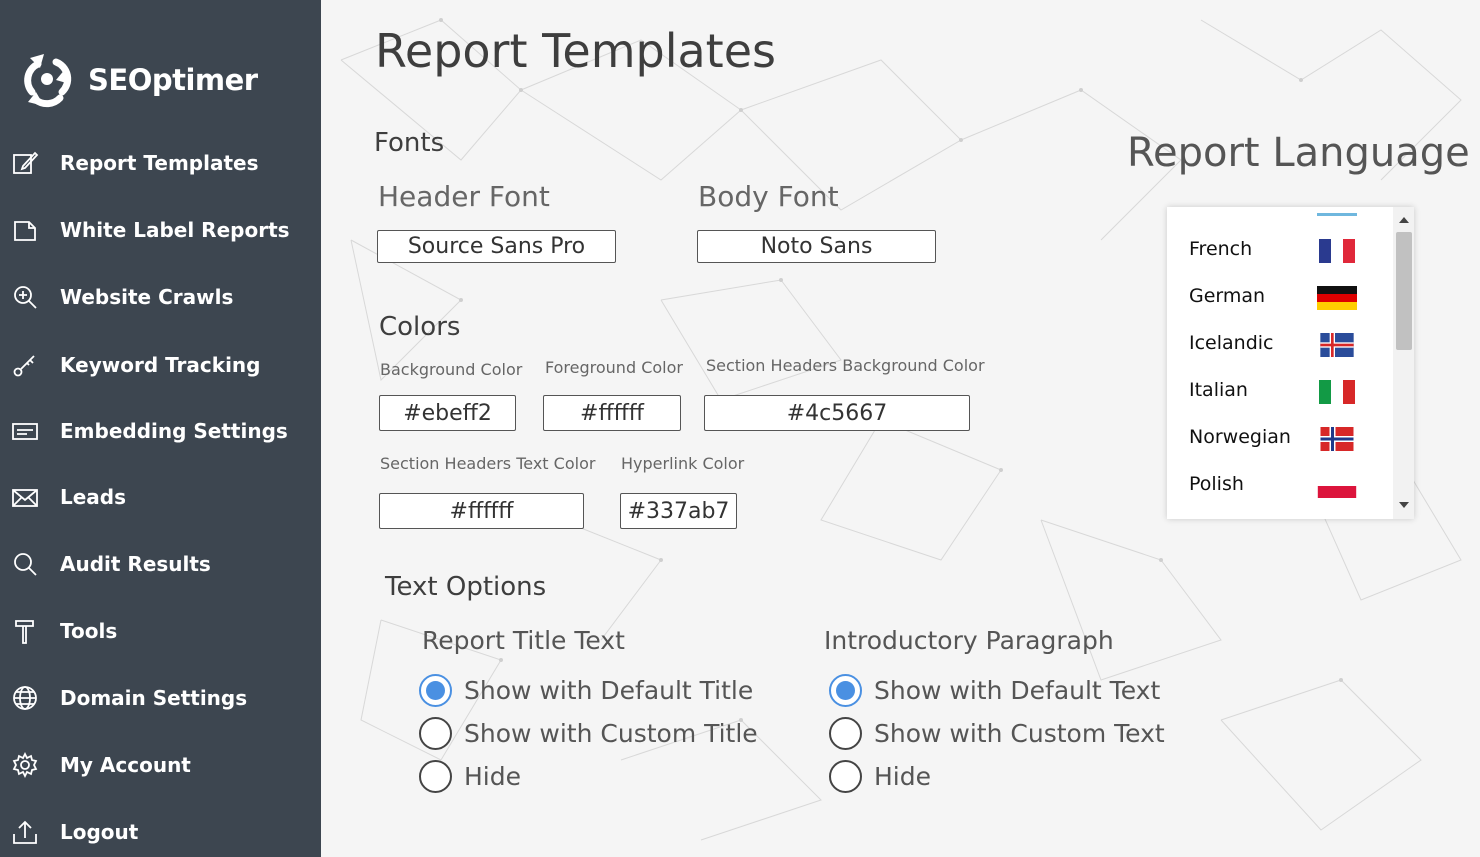 This screenshot has width=1480, height=857. Describe the element at coordinates (768, 196) in the screenshot. I see `body-font-label: Body Font` at that location.